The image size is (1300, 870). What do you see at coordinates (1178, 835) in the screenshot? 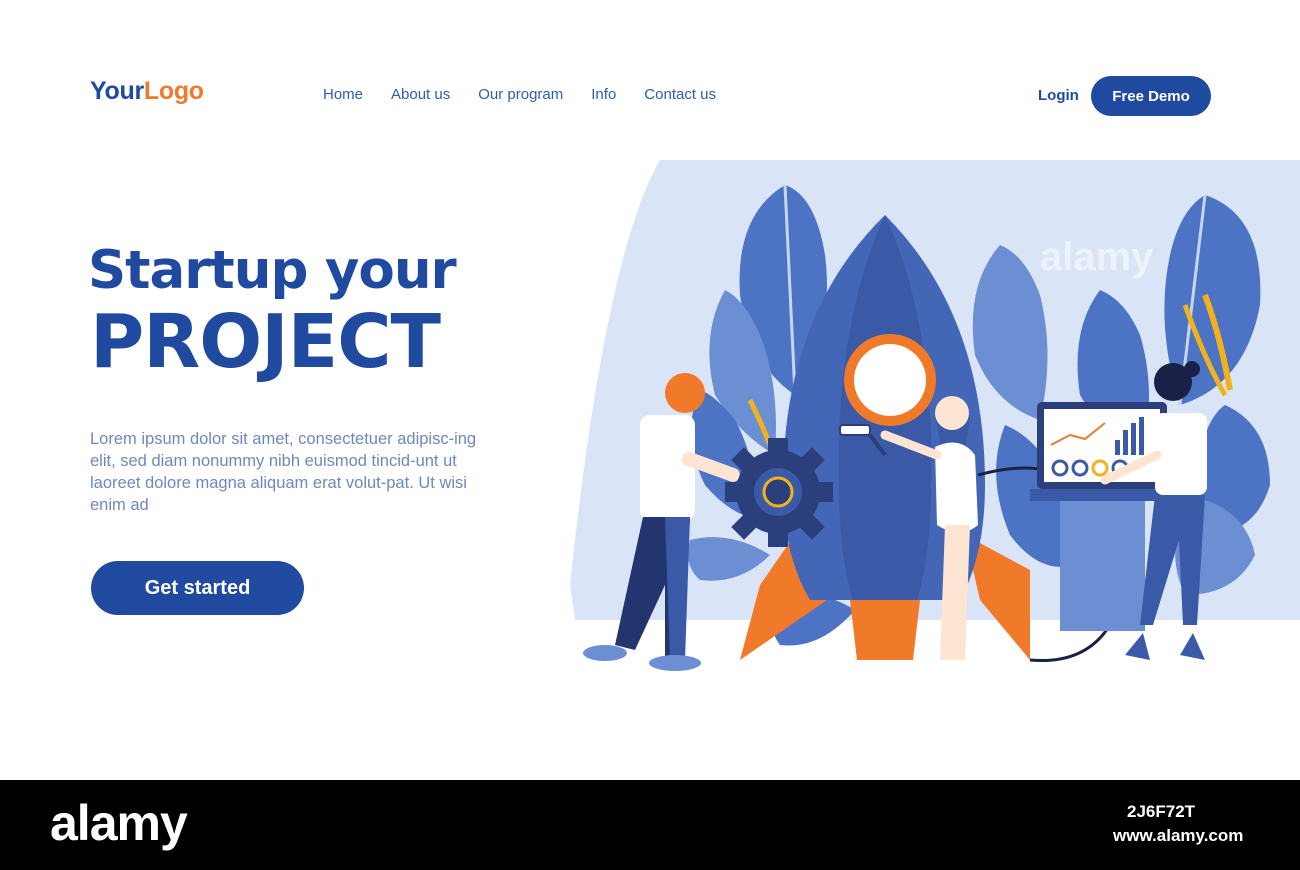
I see `footer-url: www.alamy.com` at bounding box center [1178, 835].